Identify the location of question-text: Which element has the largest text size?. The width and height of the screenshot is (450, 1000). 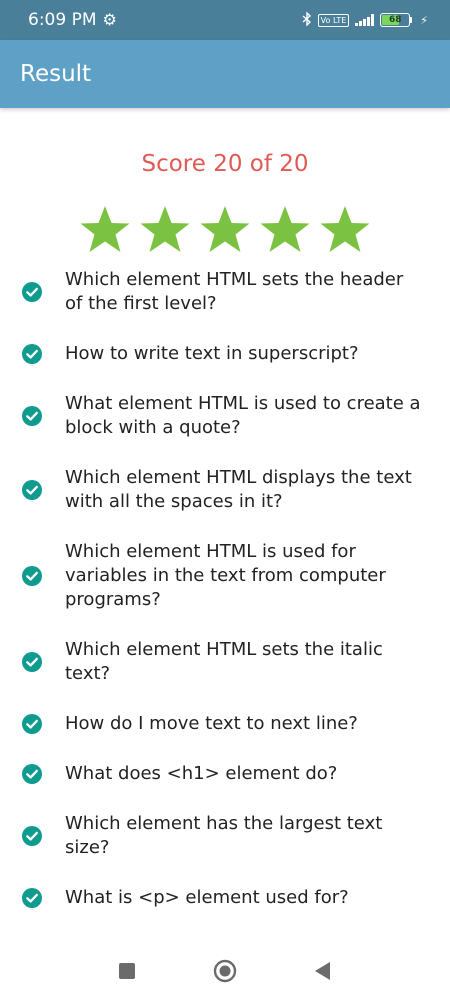
(224, 835).